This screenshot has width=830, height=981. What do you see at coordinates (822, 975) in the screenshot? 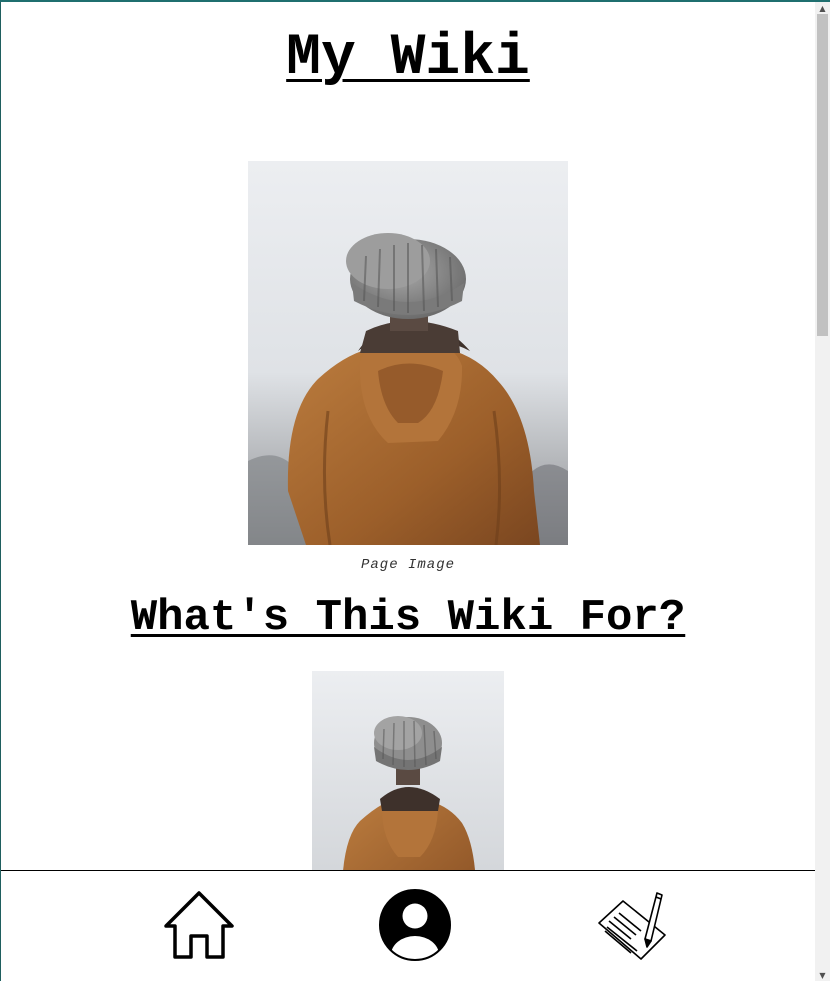
I see `scroll-down-arrow: ▼` at bounding box center [822, 975].